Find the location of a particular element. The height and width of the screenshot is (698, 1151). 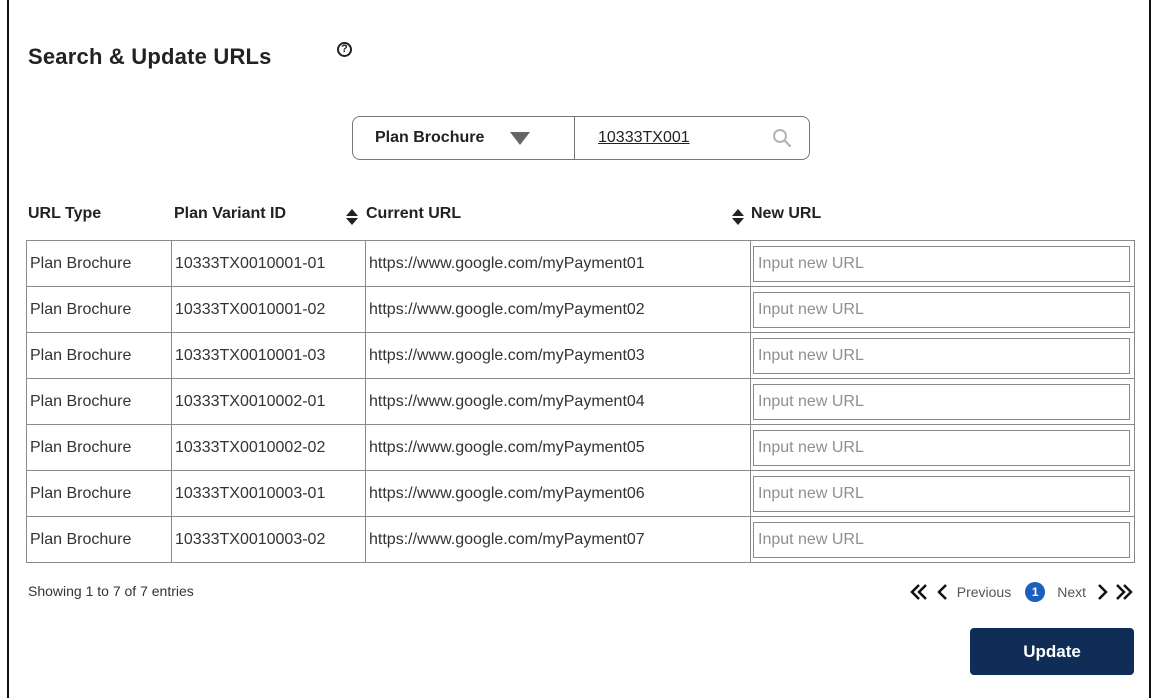

previous-page-link: Previous is located at coordinates (984, 592).